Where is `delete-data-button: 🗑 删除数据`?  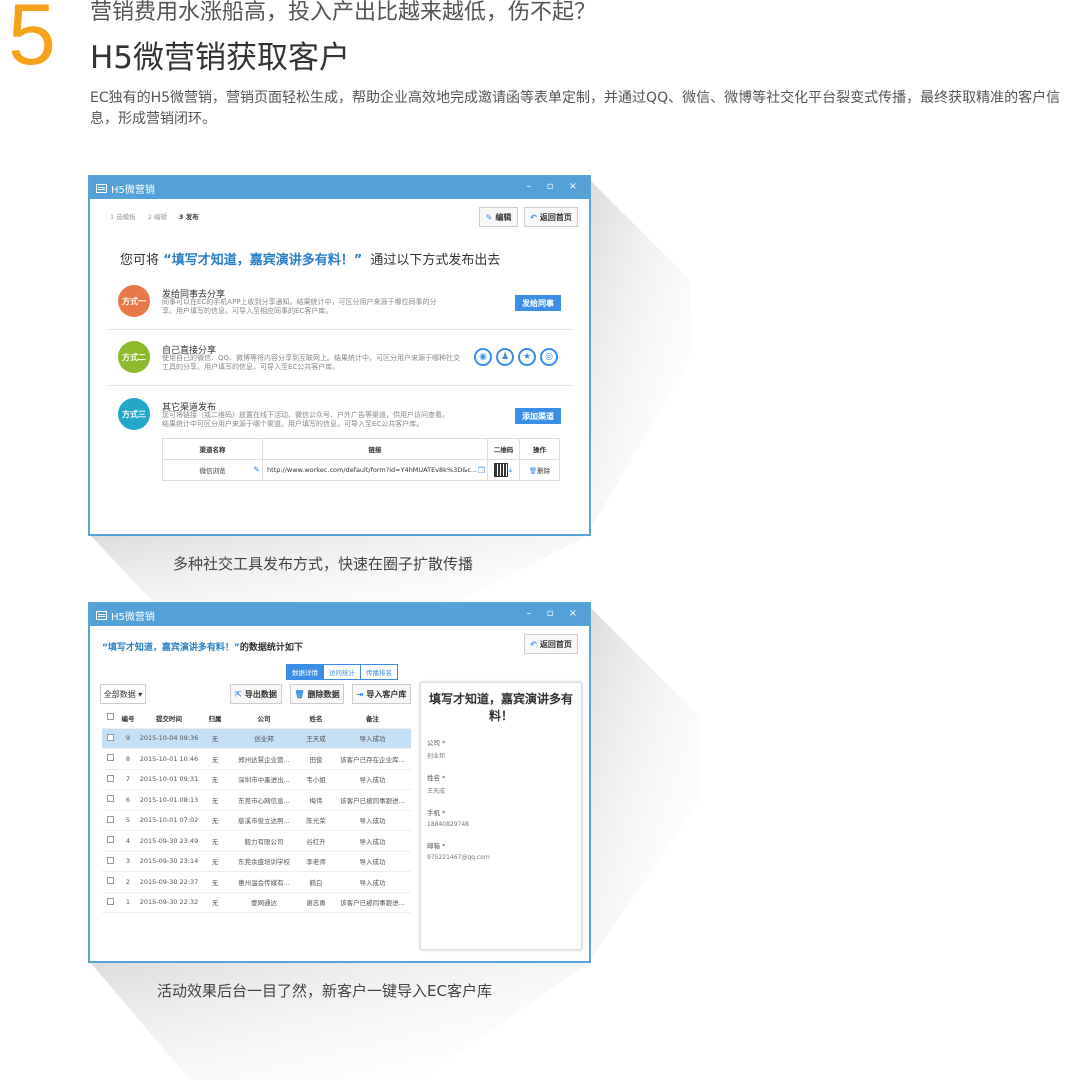 delete-data-button: 🗑 删除数据 is located at coordinates (317, 694).